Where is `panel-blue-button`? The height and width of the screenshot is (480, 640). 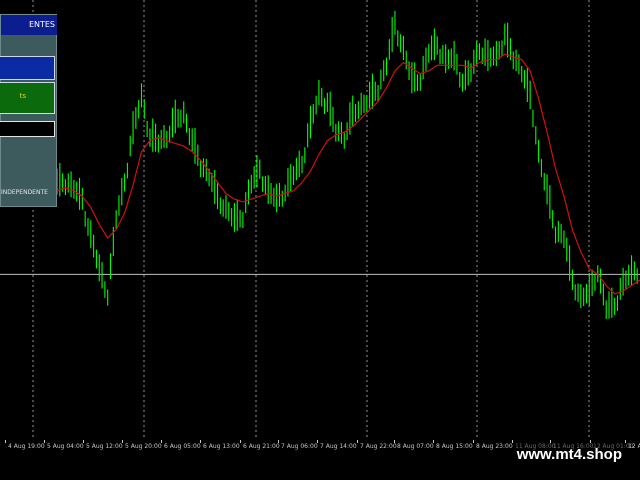 panel-blue-button is located at coordinates (27, 68).